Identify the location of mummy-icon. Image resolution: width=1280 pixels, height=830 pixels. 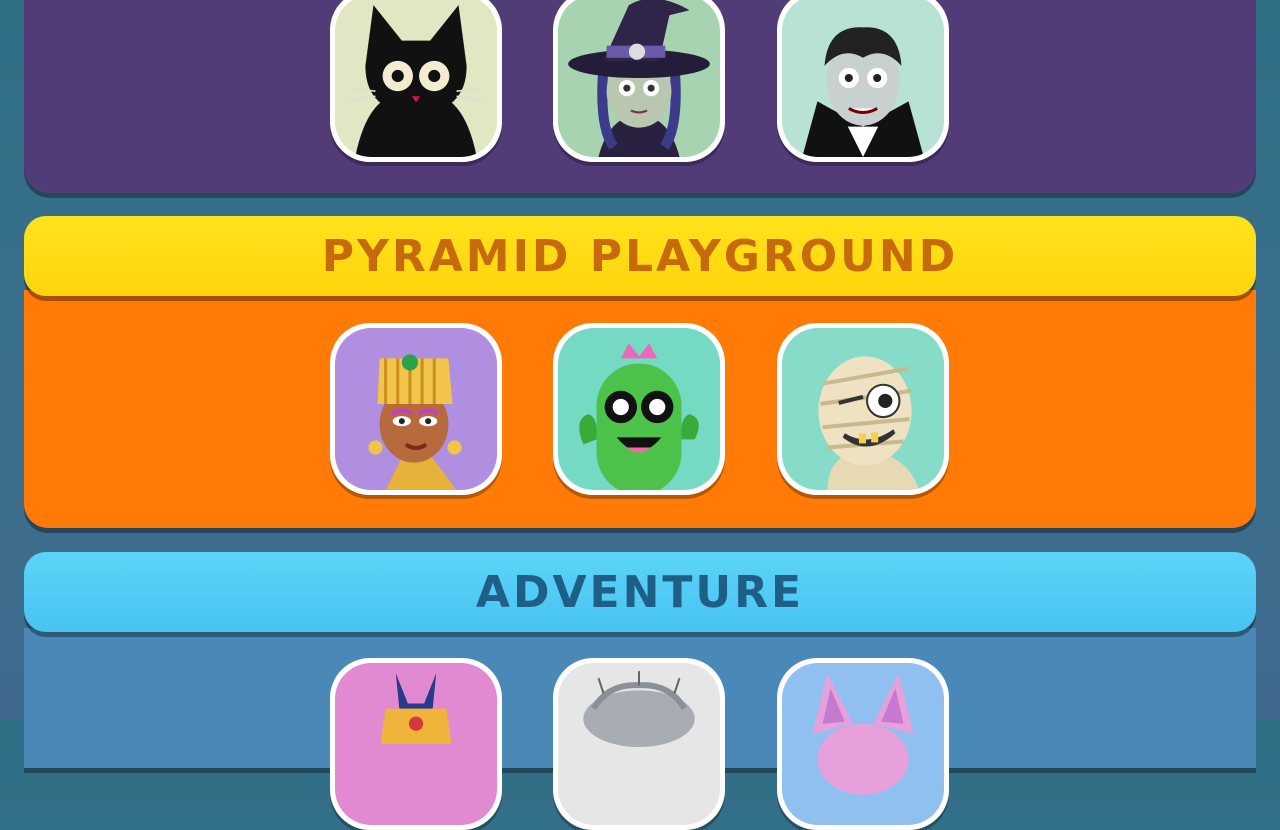
(868, 423).